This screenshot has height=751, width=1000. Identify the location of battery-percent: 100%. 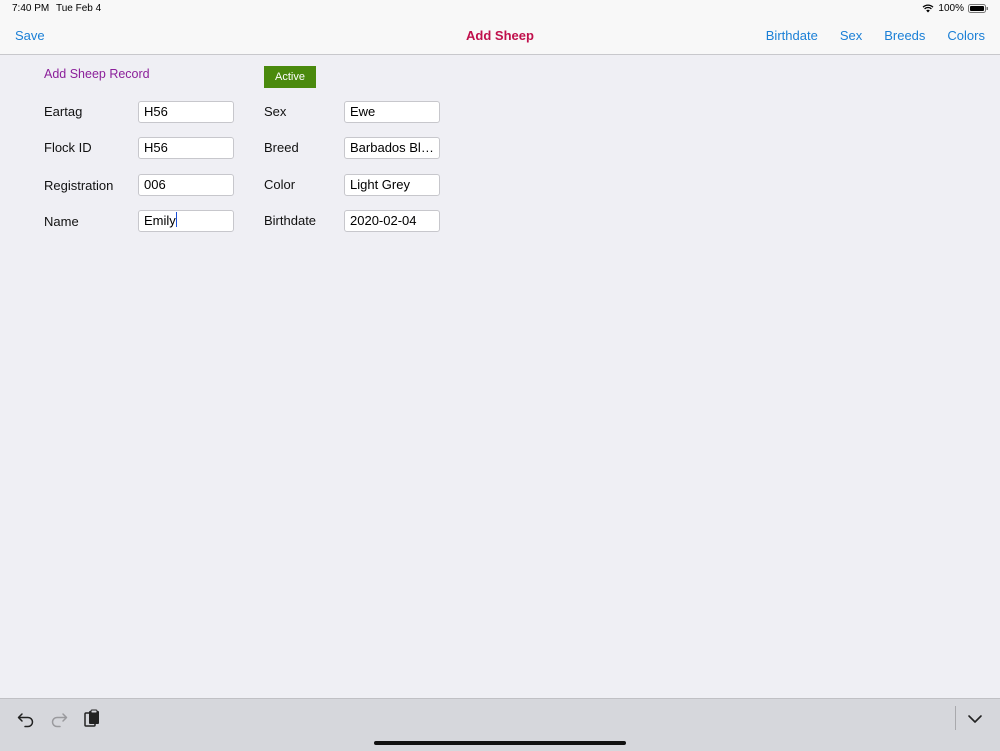
(951, 8).